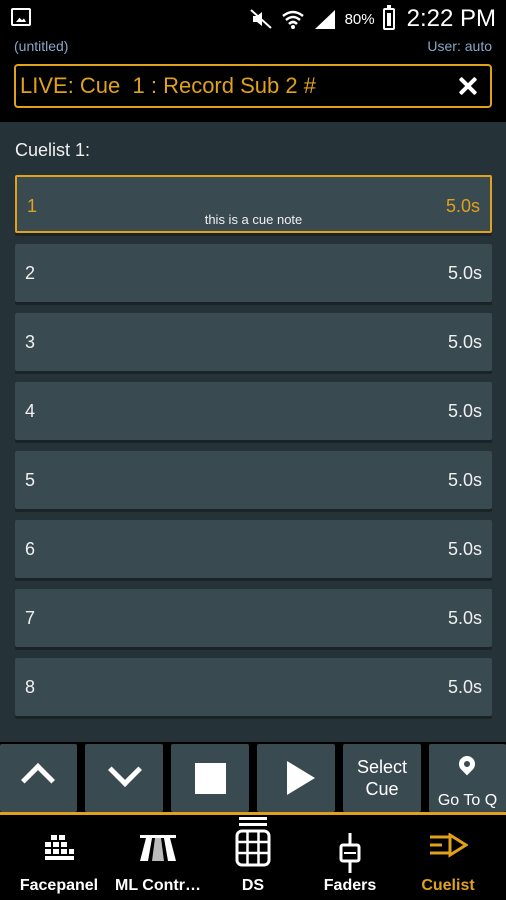 The image size is (506, 900). I want to click on bottom-tab-bar: Facepanel ML Contr… DS Faders Cuelist, so click(253, 856).